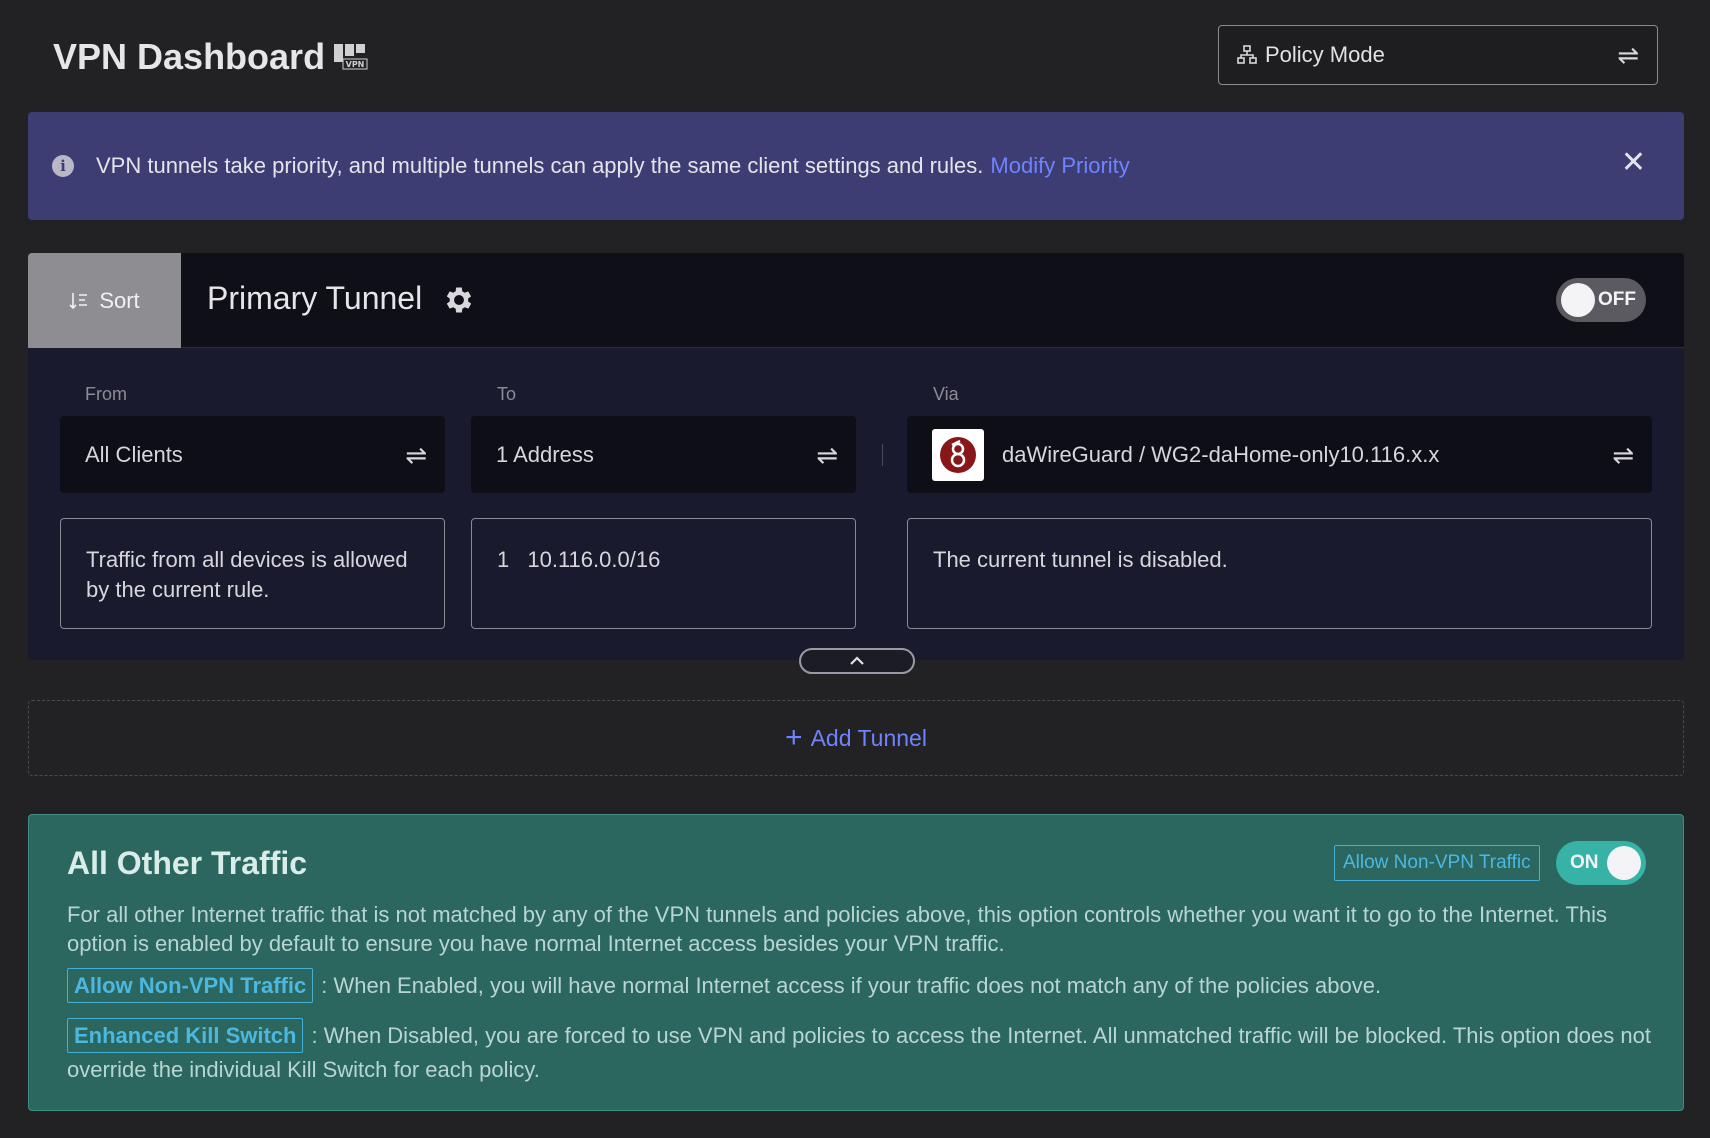 The image size is (1710, 1138). What do you see at coordinates (958, 454) in the screenshot?
I see `wireguard-logo-icon` at bounding box center [958, 454].